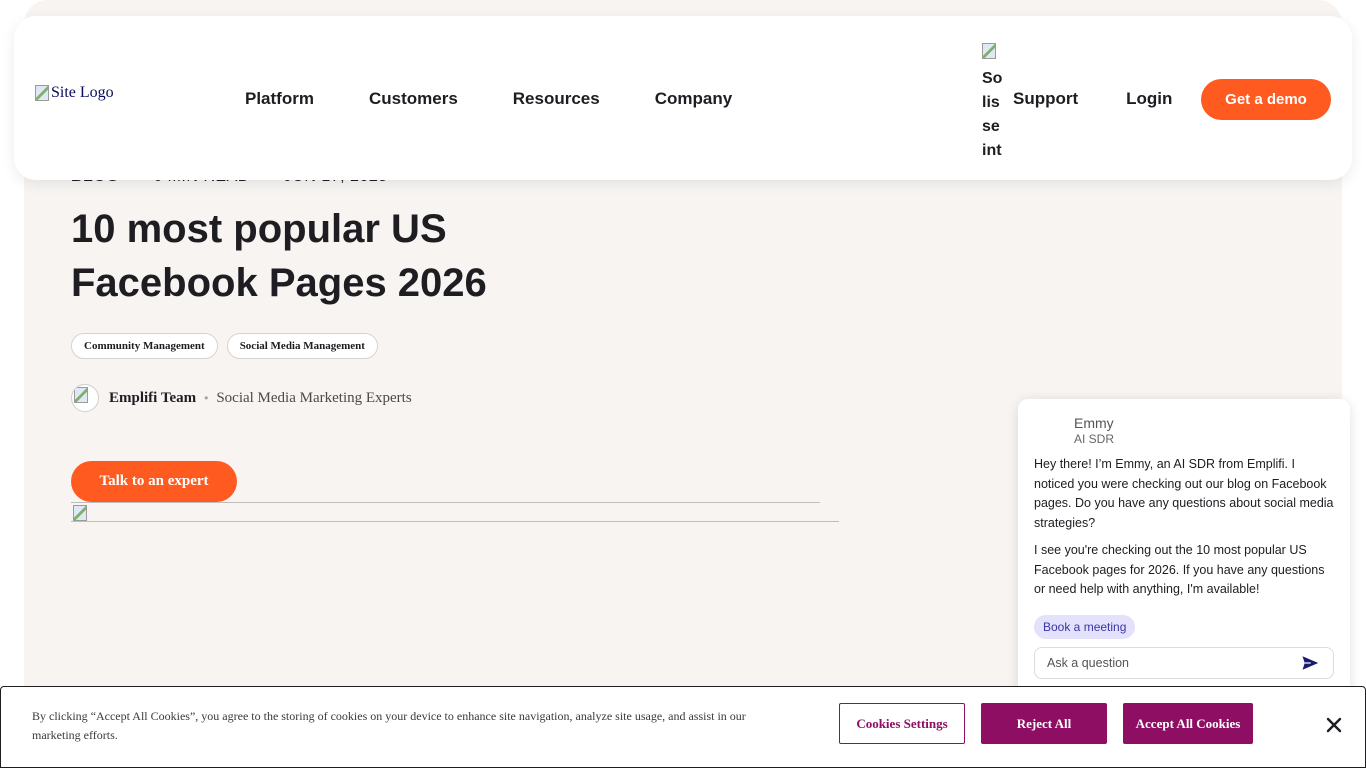 Image resolution: width=1366 pixels, height=768 pixels. Describe the element at coordinates (1188, 723) in the screenshot. I see `accept-all-cookies-button: Accept All Cookies` at that location.